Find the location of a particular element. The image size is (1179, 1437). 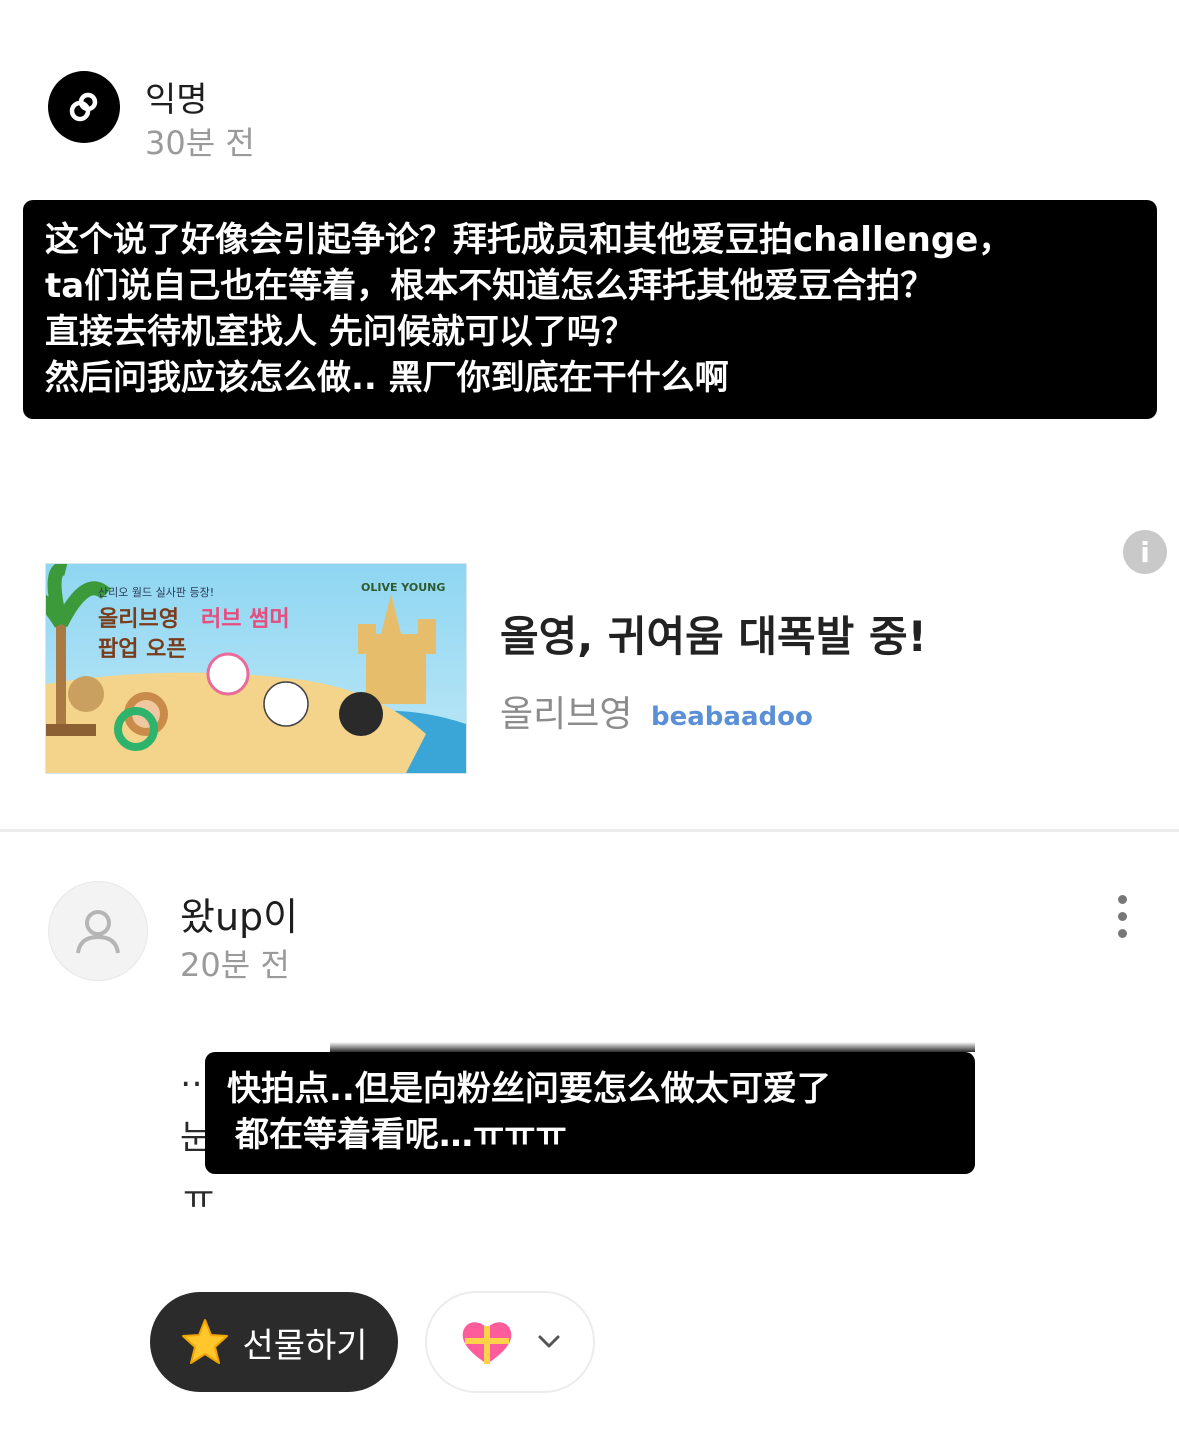

reaction-button is located at coordinates (510, 1342).